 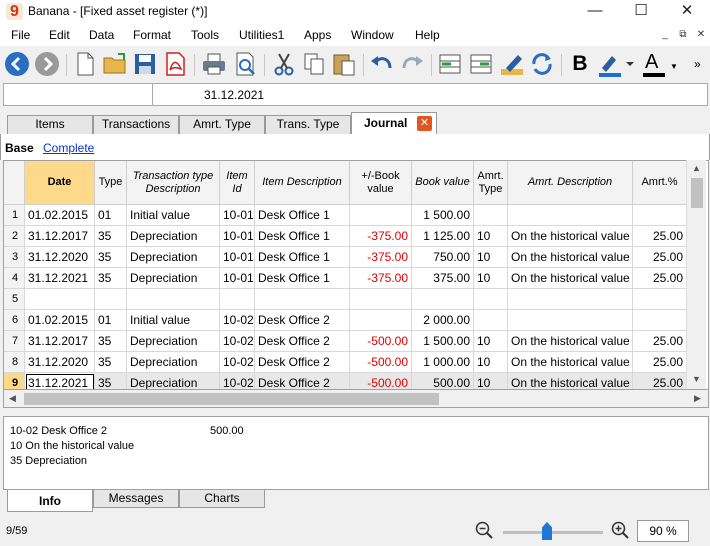 I want to click on tab-journal: Journal ✕, so click(x=394, y=123).